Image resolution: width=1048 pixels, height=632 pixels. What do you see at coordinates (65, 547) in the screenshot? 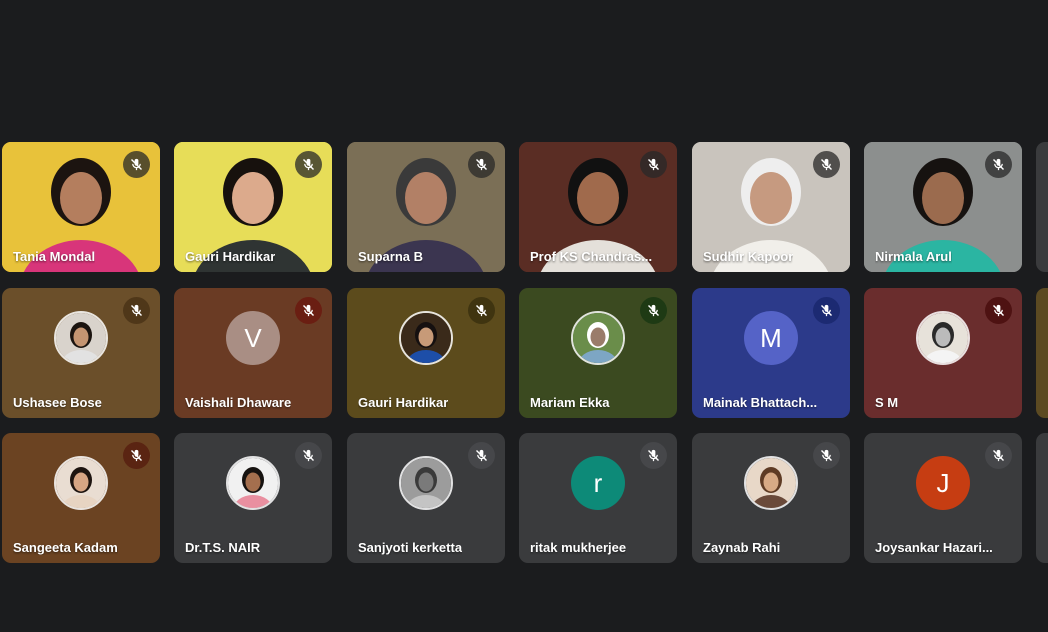
I see `participant-name: Sangeeta Kadam` at bounding box center [65, 547].